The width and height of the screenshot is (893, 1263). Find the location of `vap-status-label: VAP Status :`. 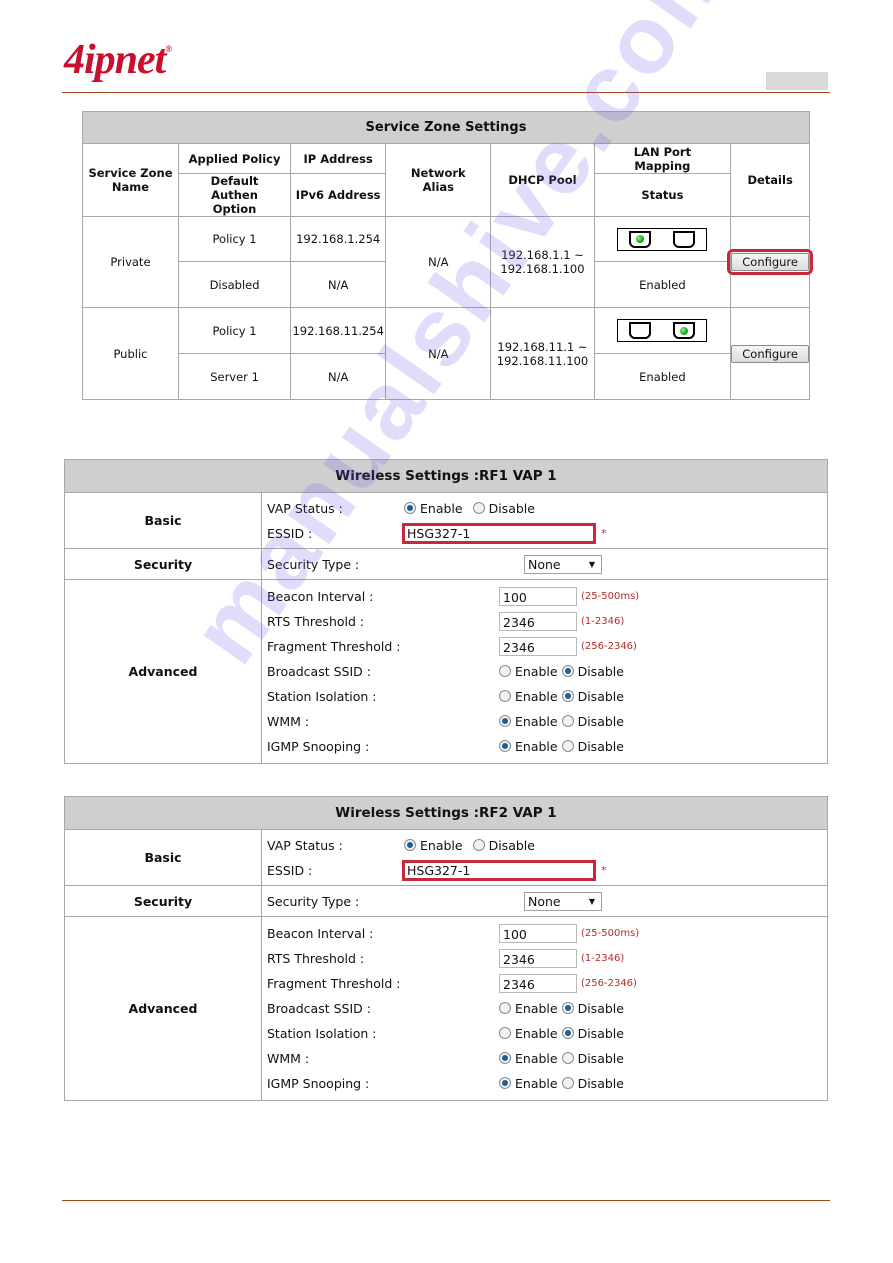

vap-status-label: VAP Status : is located at coordinates (305, 845).